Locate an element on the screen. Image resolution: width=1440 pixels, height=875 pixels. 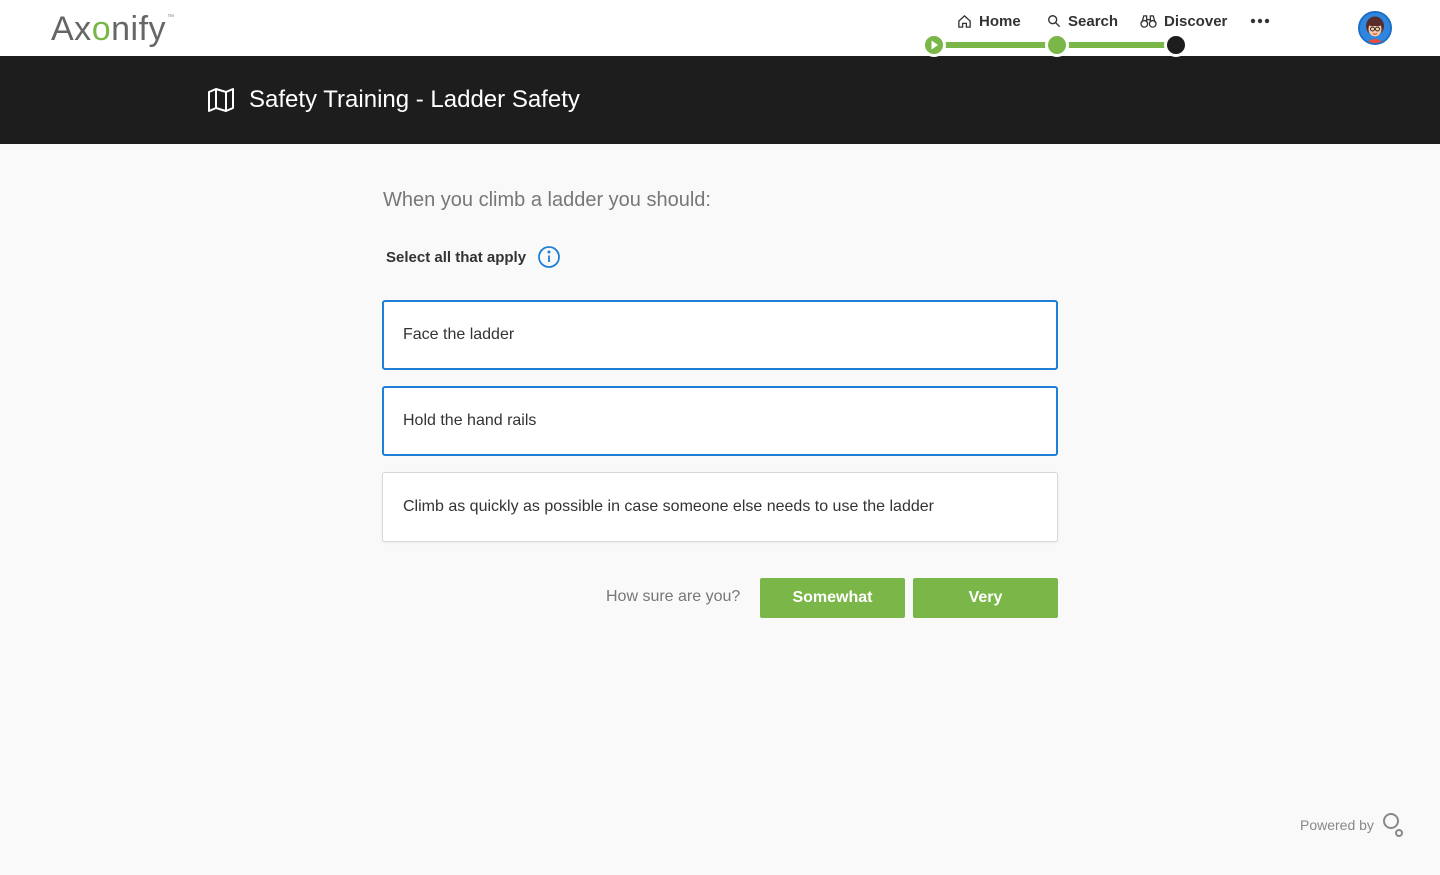
map-icon is located at coordinates (221, 100).